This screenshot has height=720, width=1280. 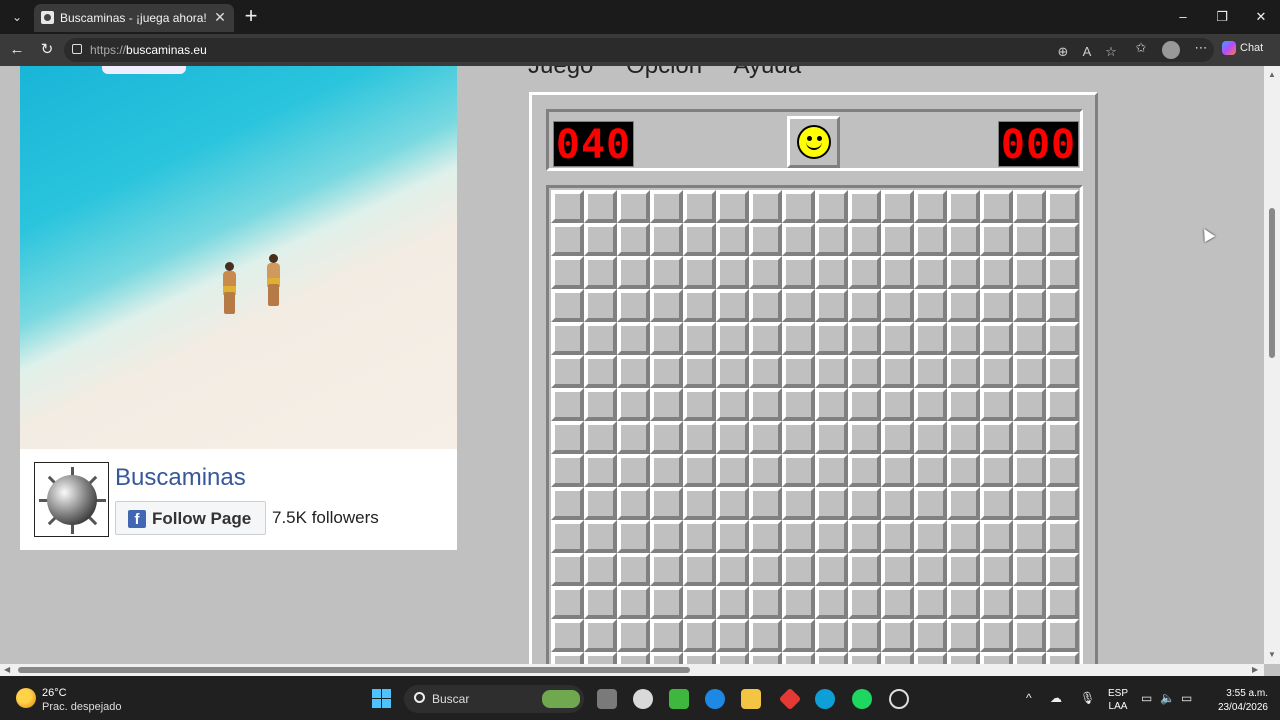 What do you see at coordinates (1272, 283) in the screenshot?
I see `vertical-scroll-thumb` at bounding box center [1272, 283].